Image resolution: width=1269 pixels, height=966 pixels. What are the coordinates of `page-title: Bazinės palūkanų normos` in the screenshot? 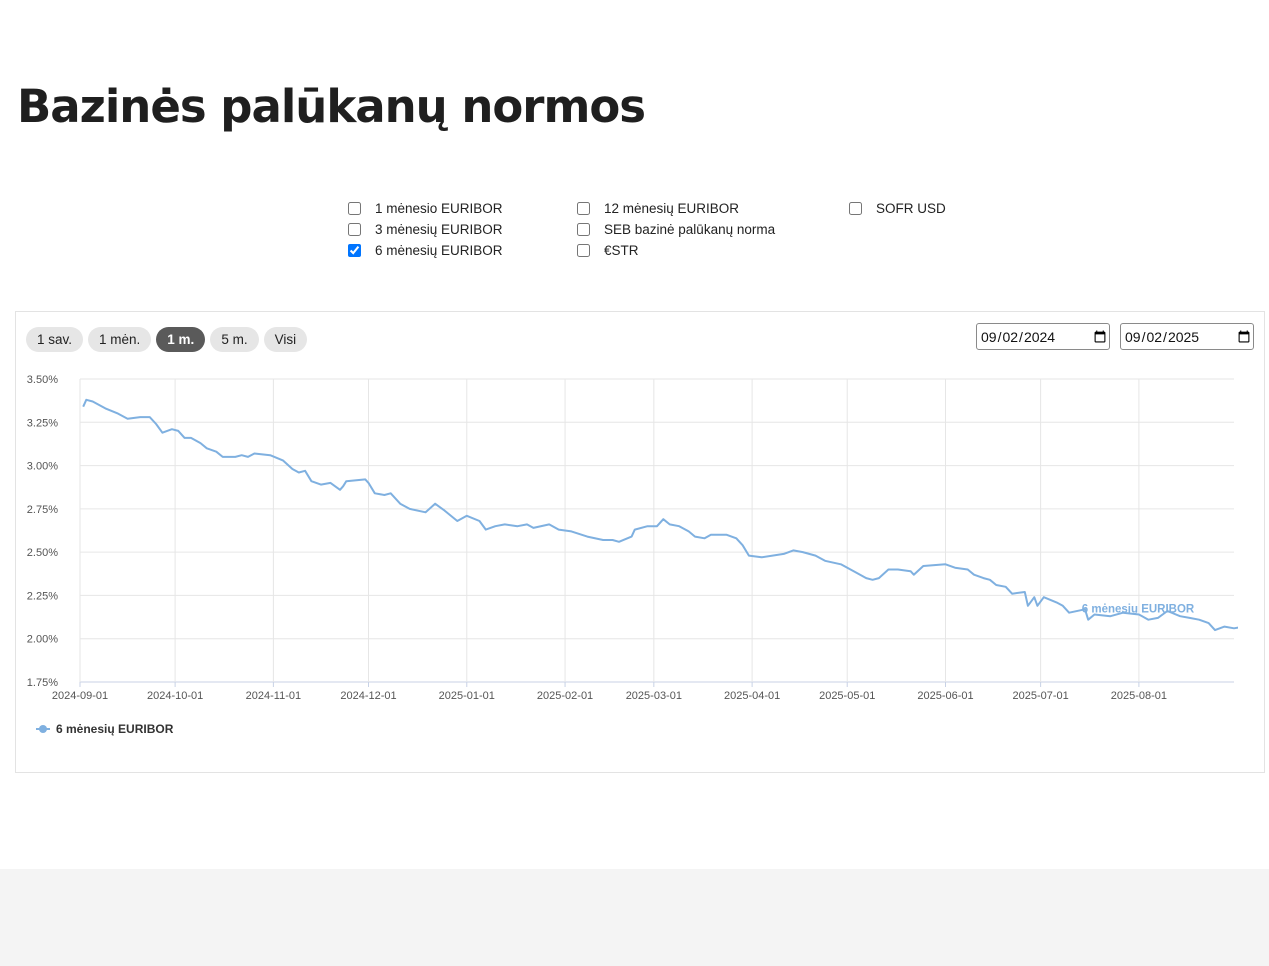 It's located at (331, 106).